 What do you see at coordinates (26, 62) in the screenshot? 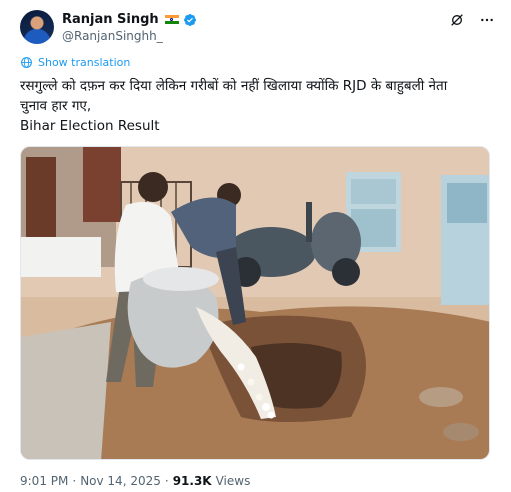
I see `globe-icon` at bounding box center [26, 62].